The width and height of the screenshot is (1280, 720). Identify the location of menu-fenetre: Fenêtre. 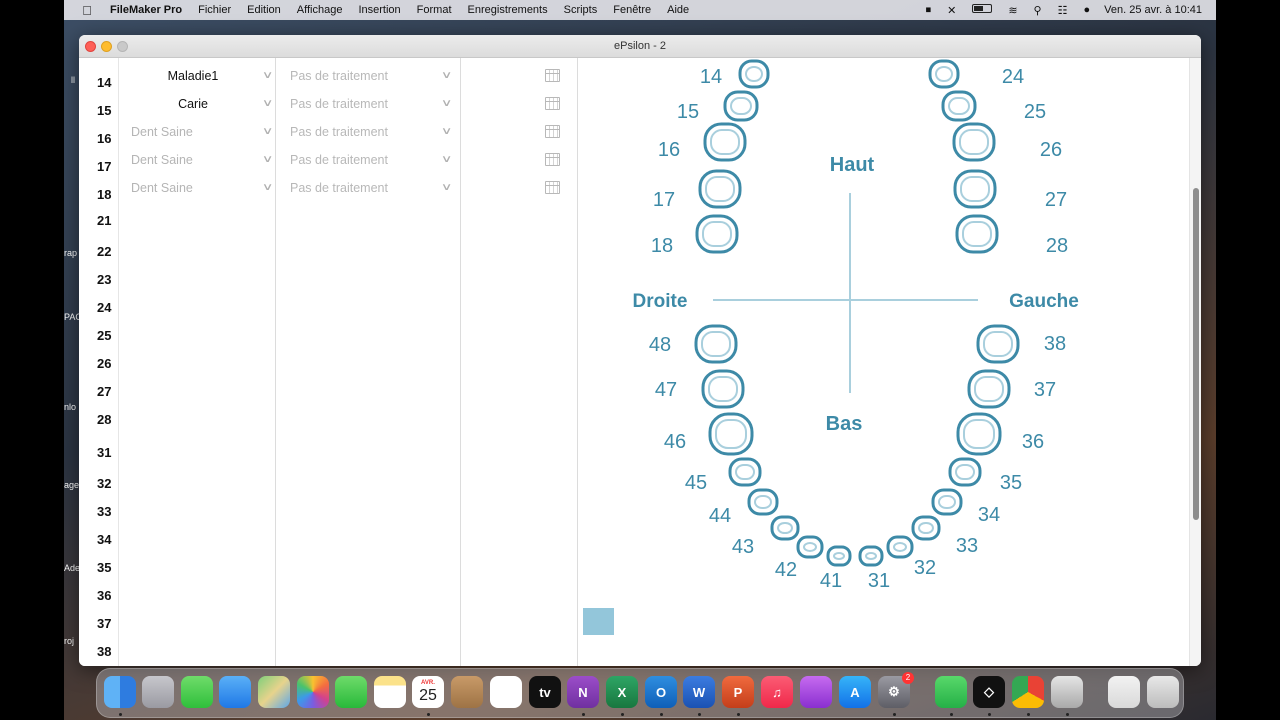
(632, 10).